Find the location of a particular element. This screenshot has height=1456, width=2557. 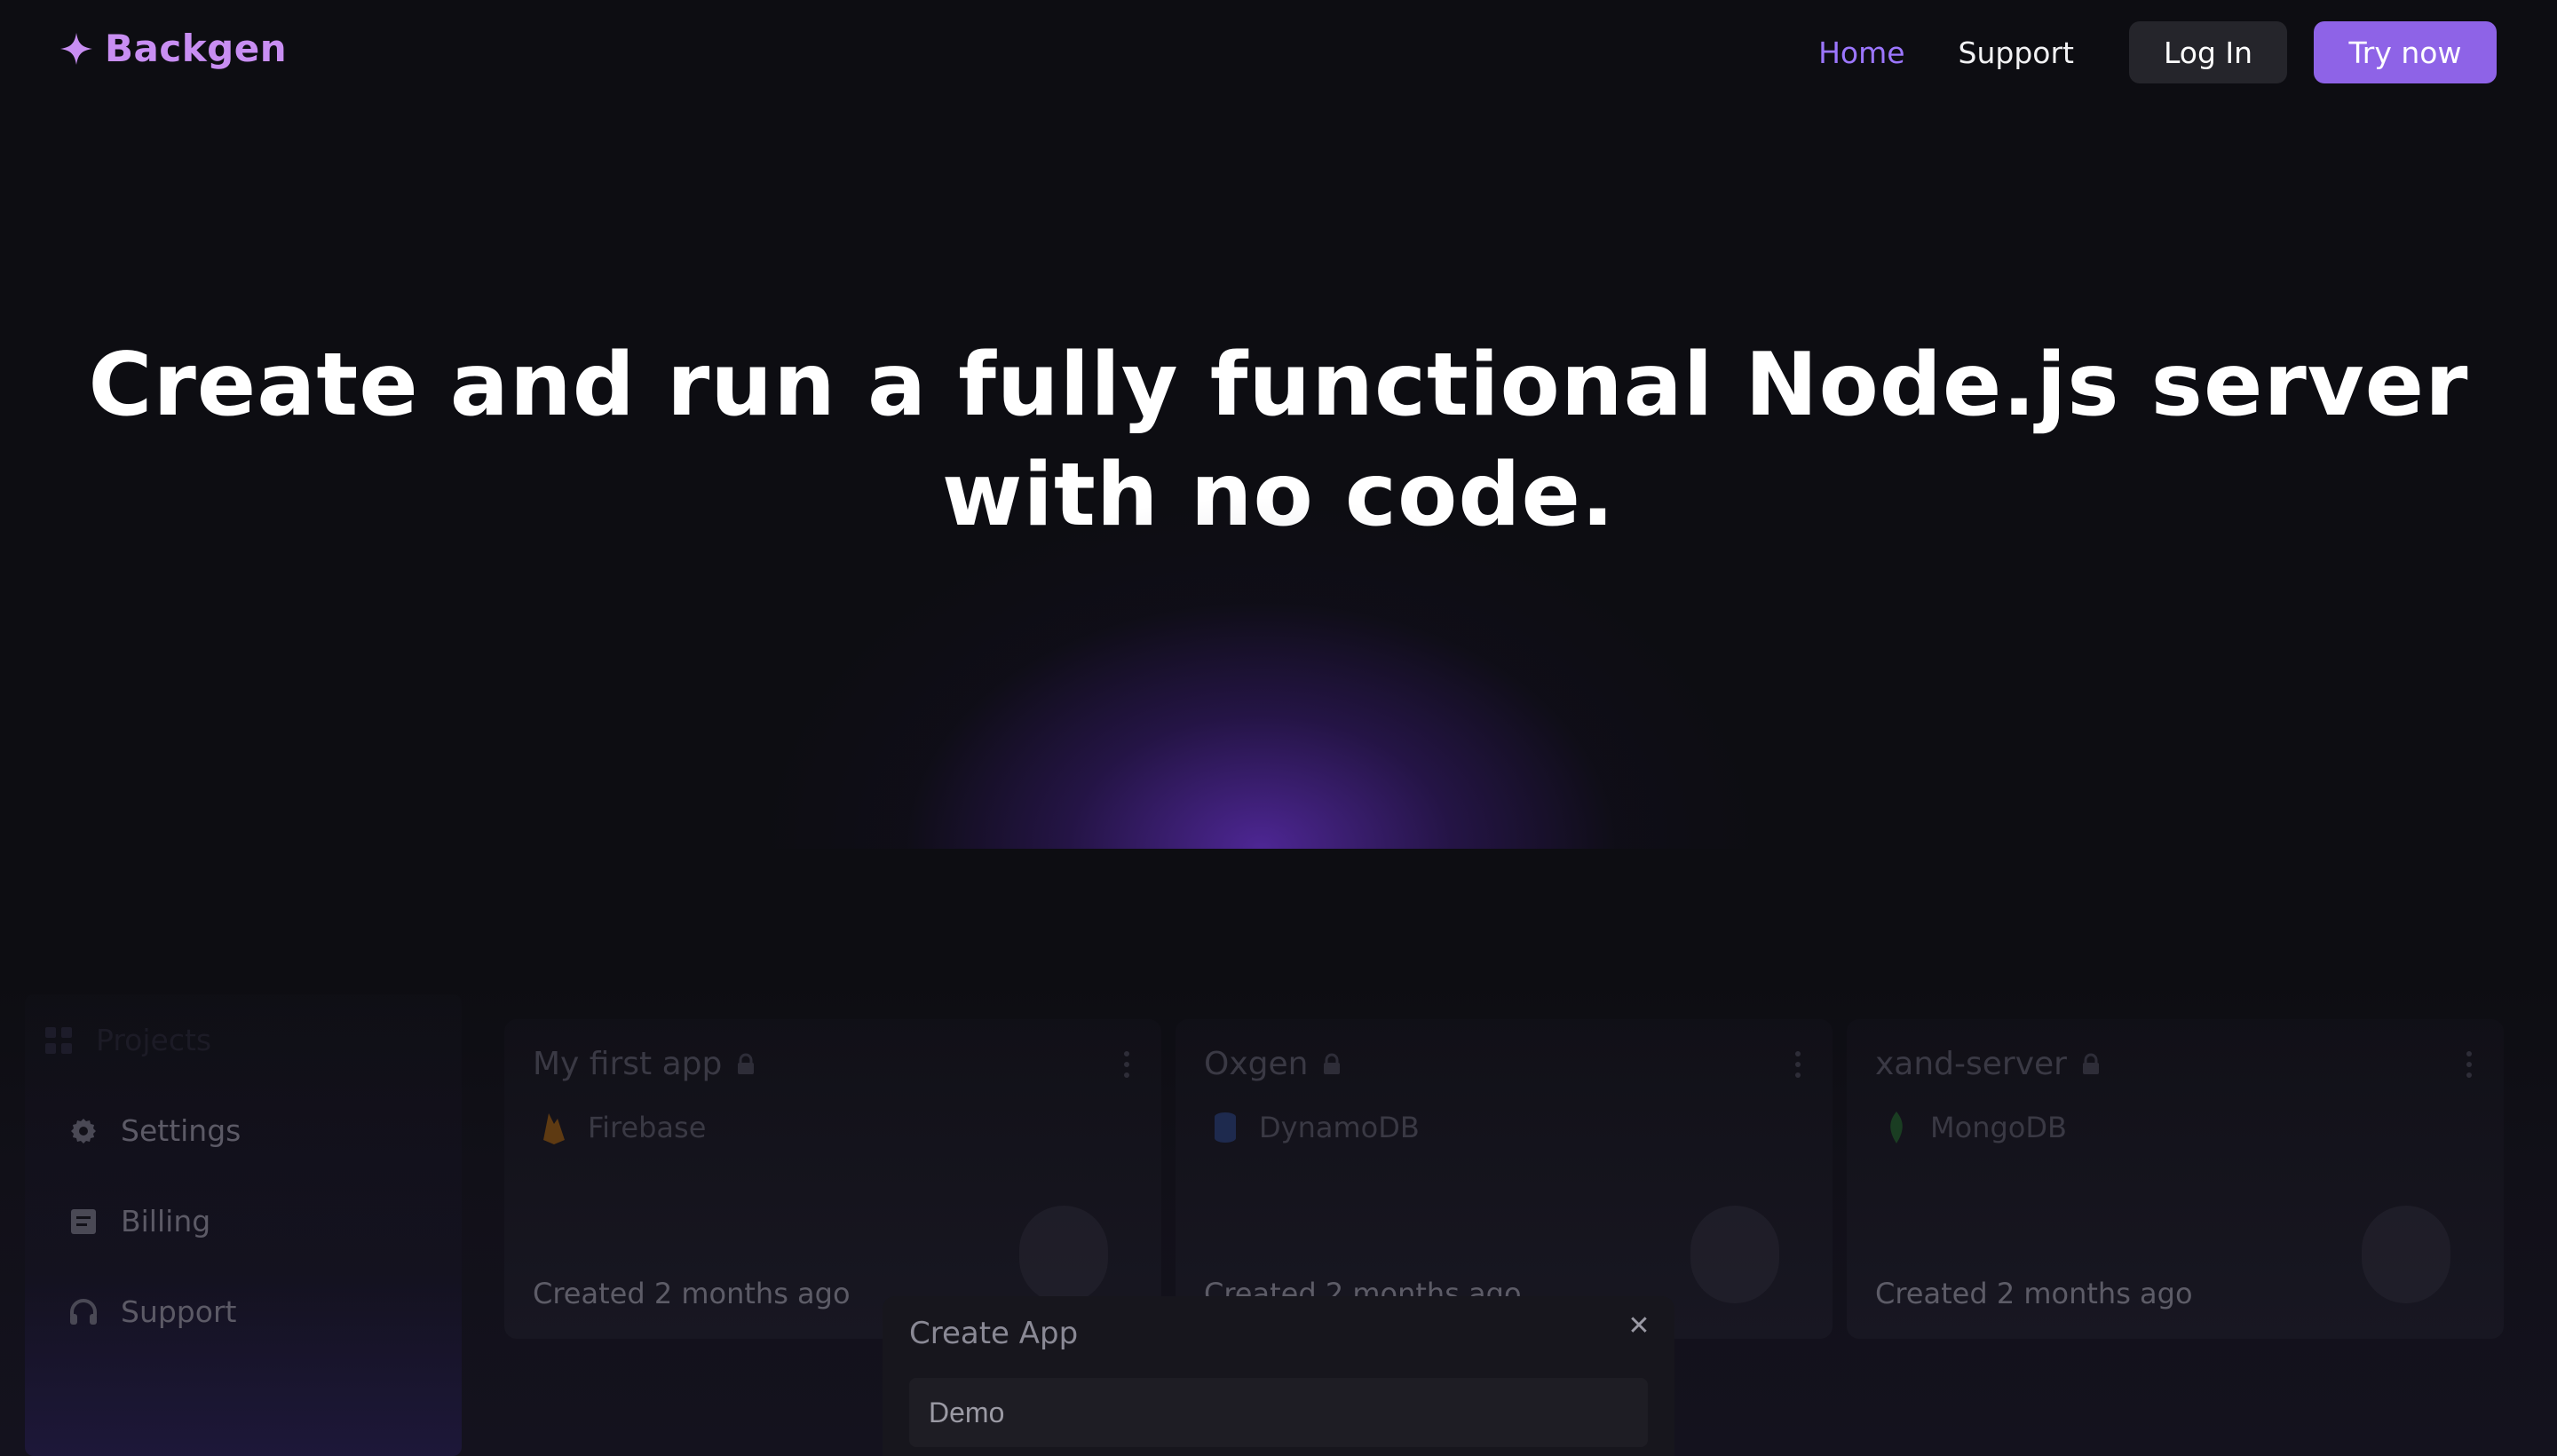

database-row: DynamoDB is located at coordinates (1315, 1127).